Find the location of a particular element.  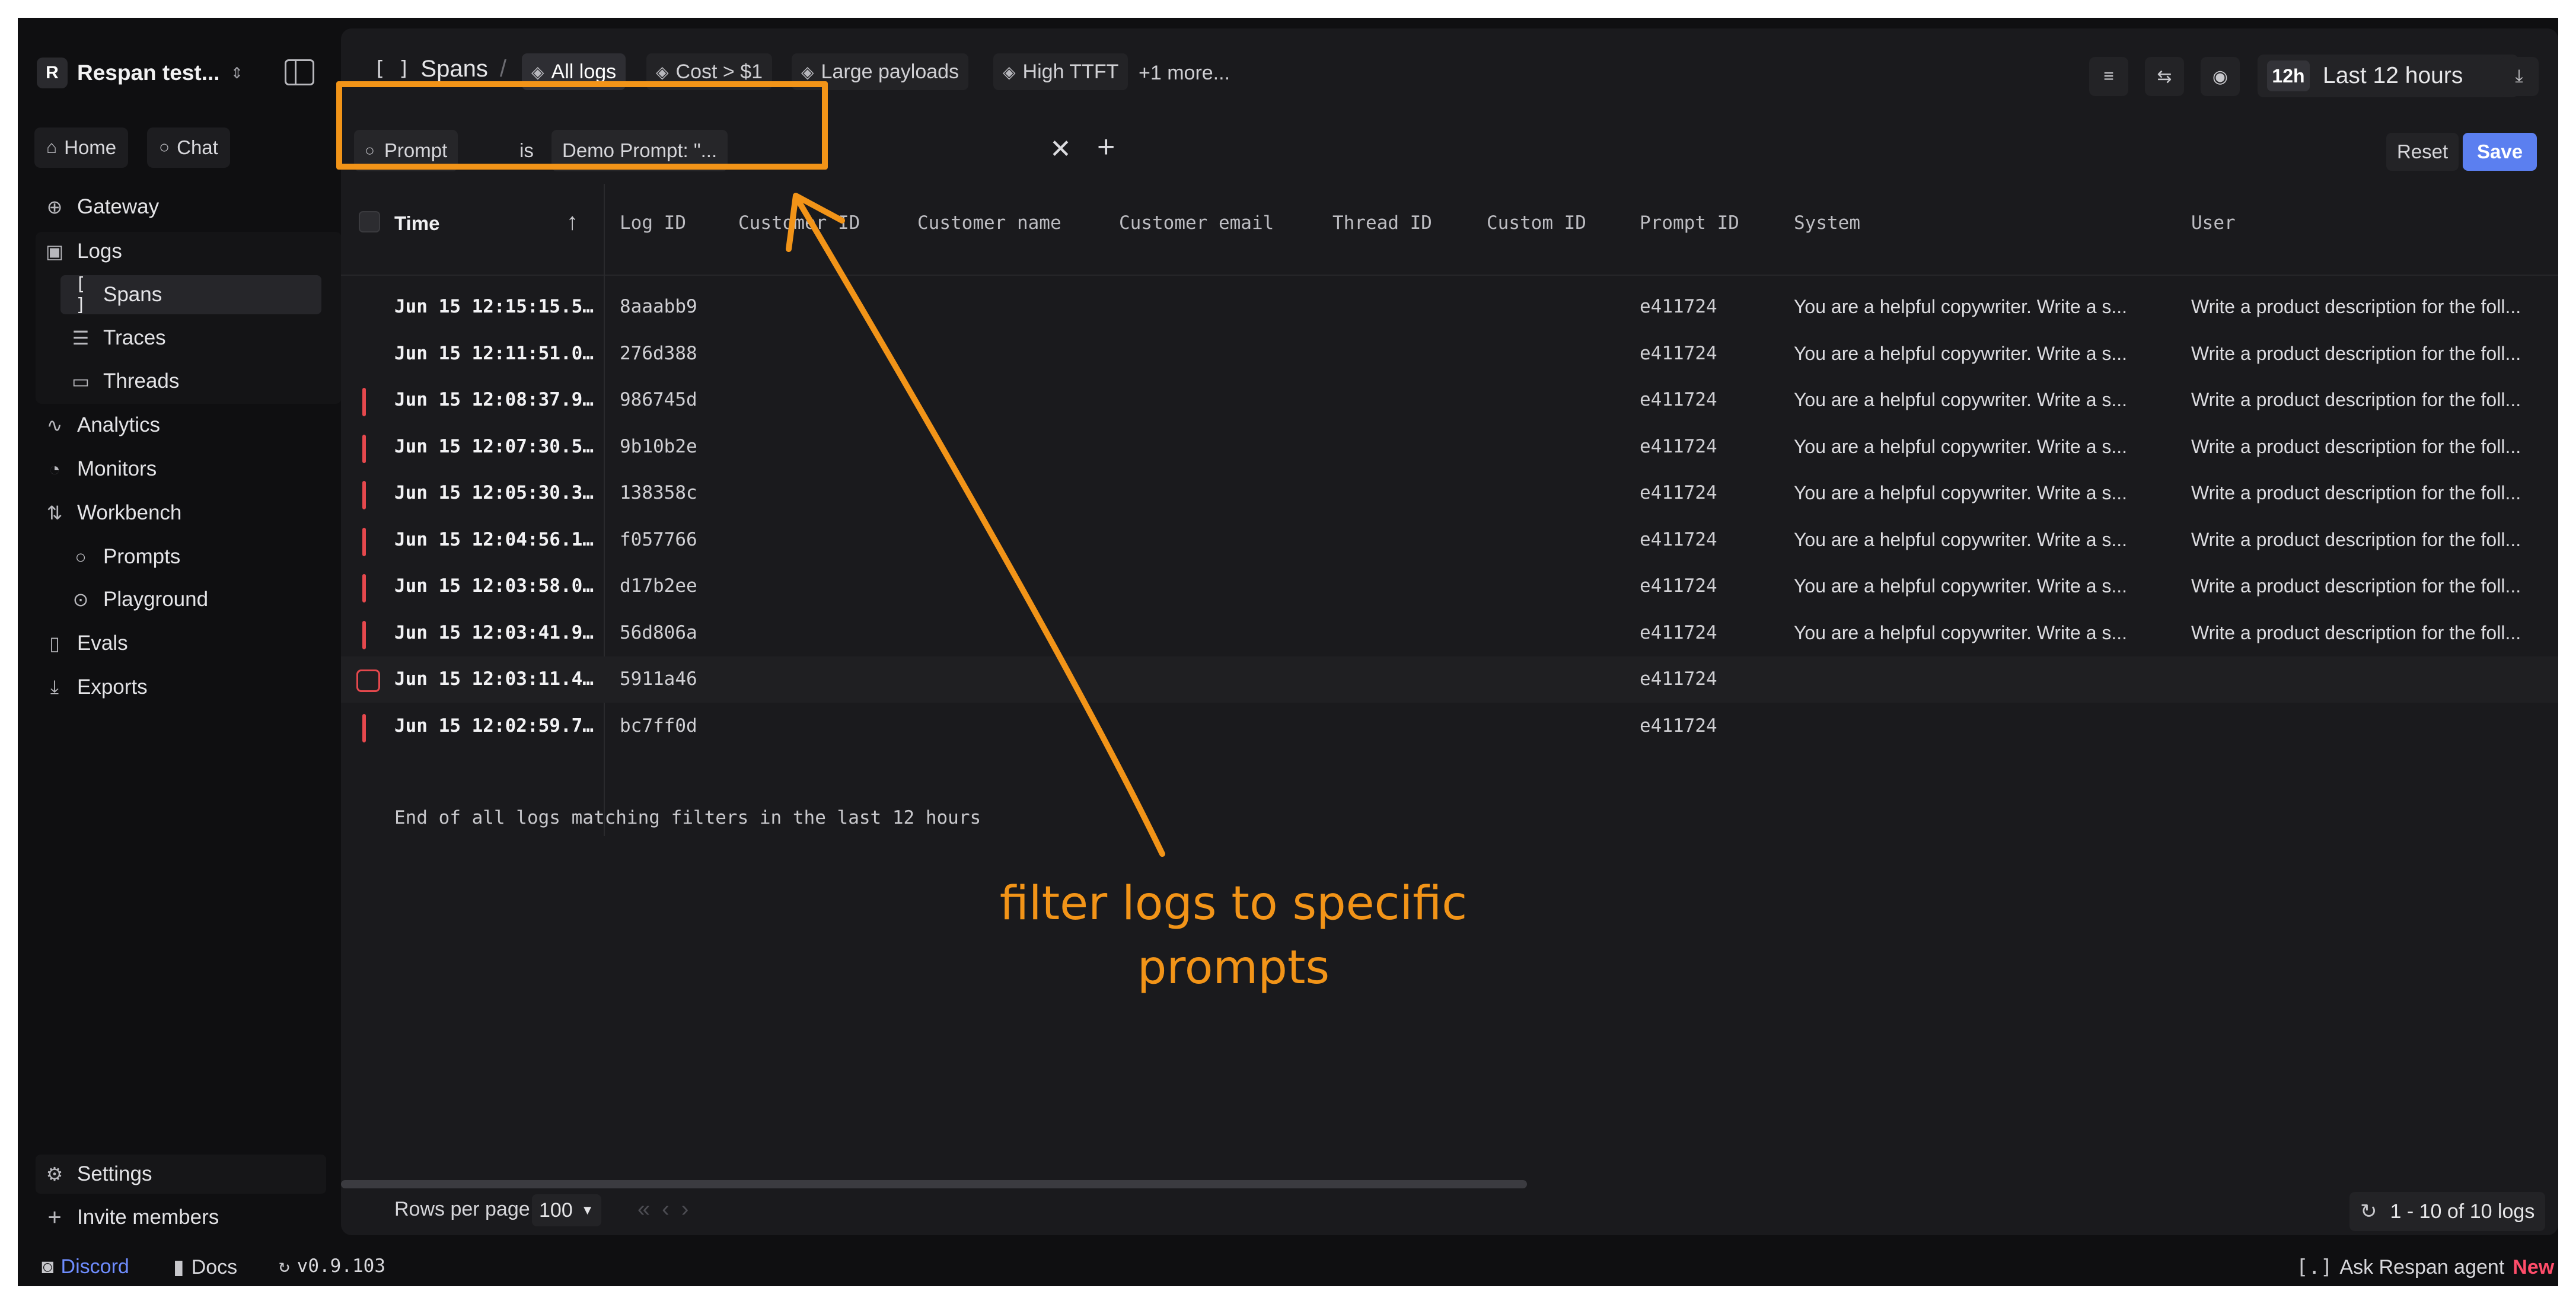

annotation-arrow is located at coordinates (975, 525).